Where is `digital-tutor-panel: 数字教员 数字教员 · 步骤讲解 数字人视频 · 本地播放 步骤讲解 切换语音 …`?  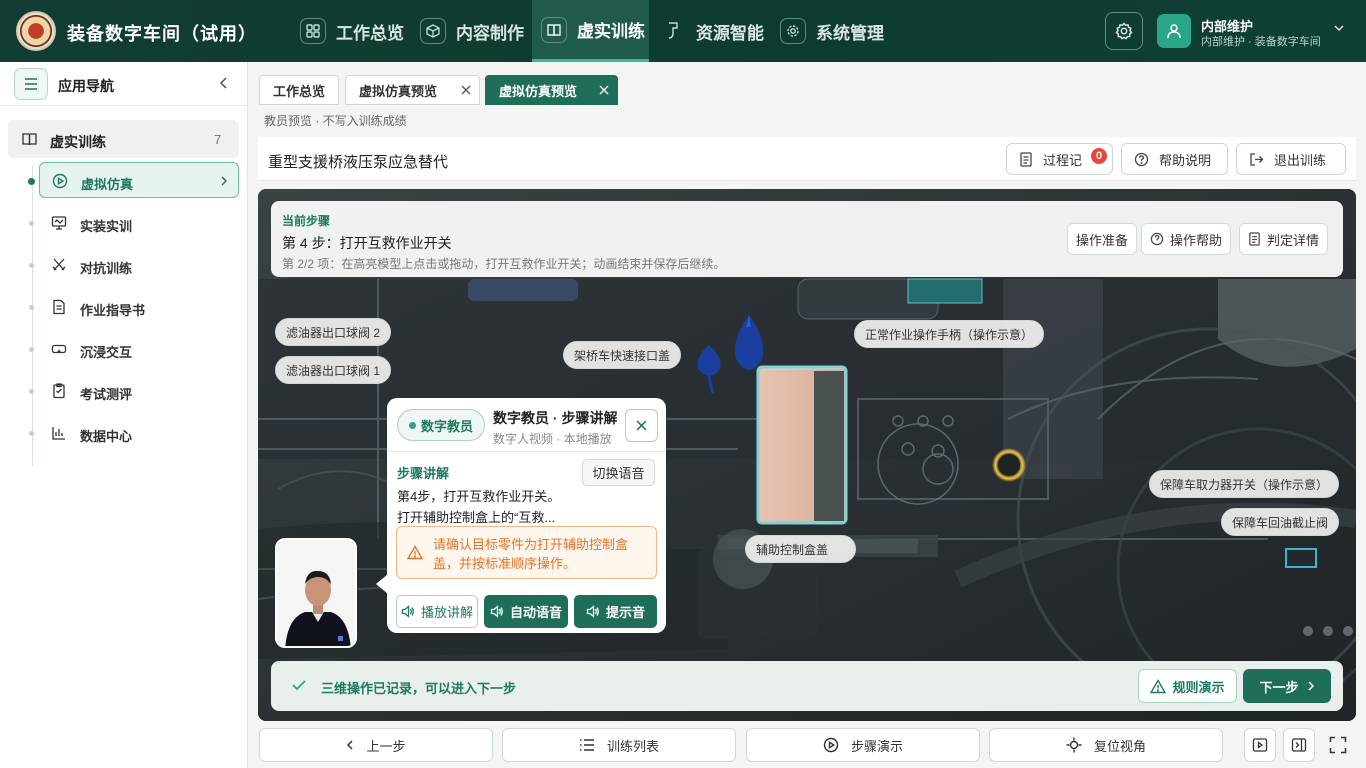
digital-tutor-panel: 数字教员 数字教员 · 步骤讲解 数字人视频 · 本地播放 步骤讲解 切换语音 … is located at coordinates (526, 515).